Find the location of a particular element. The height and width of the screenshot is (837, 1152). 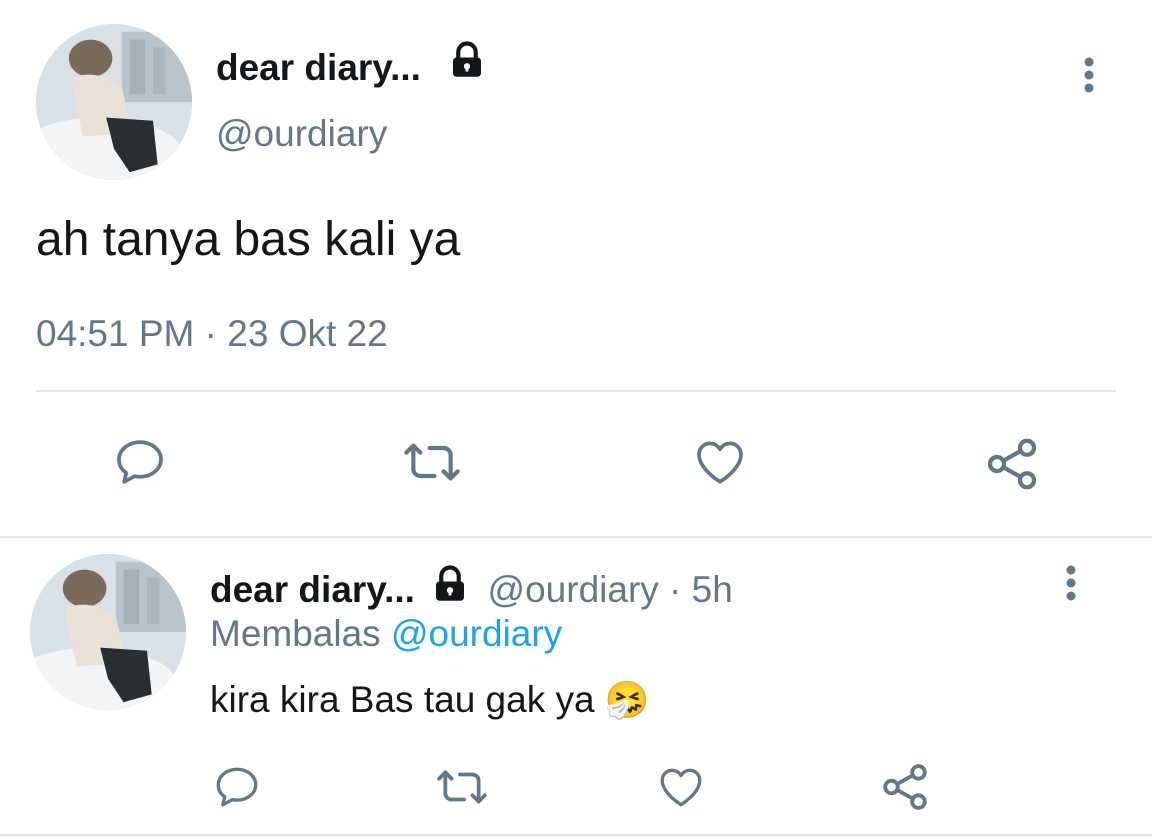

timestamp: 04:51 PM · 23 Okt 22 is located at coordinates (212, 334).